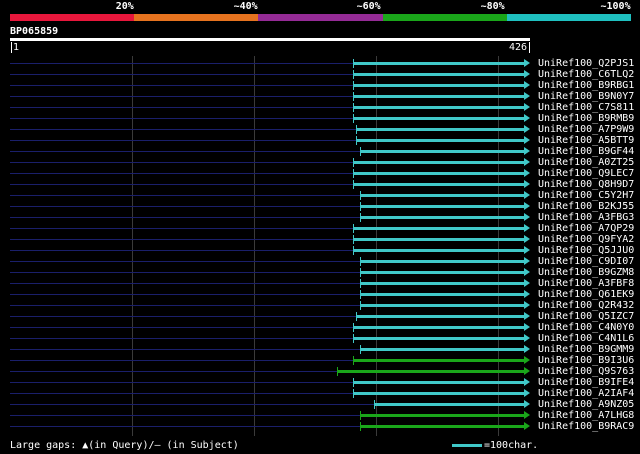 Image resolution: width=640 pixels, height=454 pixels. Describe the element at coordinates (586, 250) in the screenshot. I see `hit-label: UniRef100_Q5JJU0` at that location.